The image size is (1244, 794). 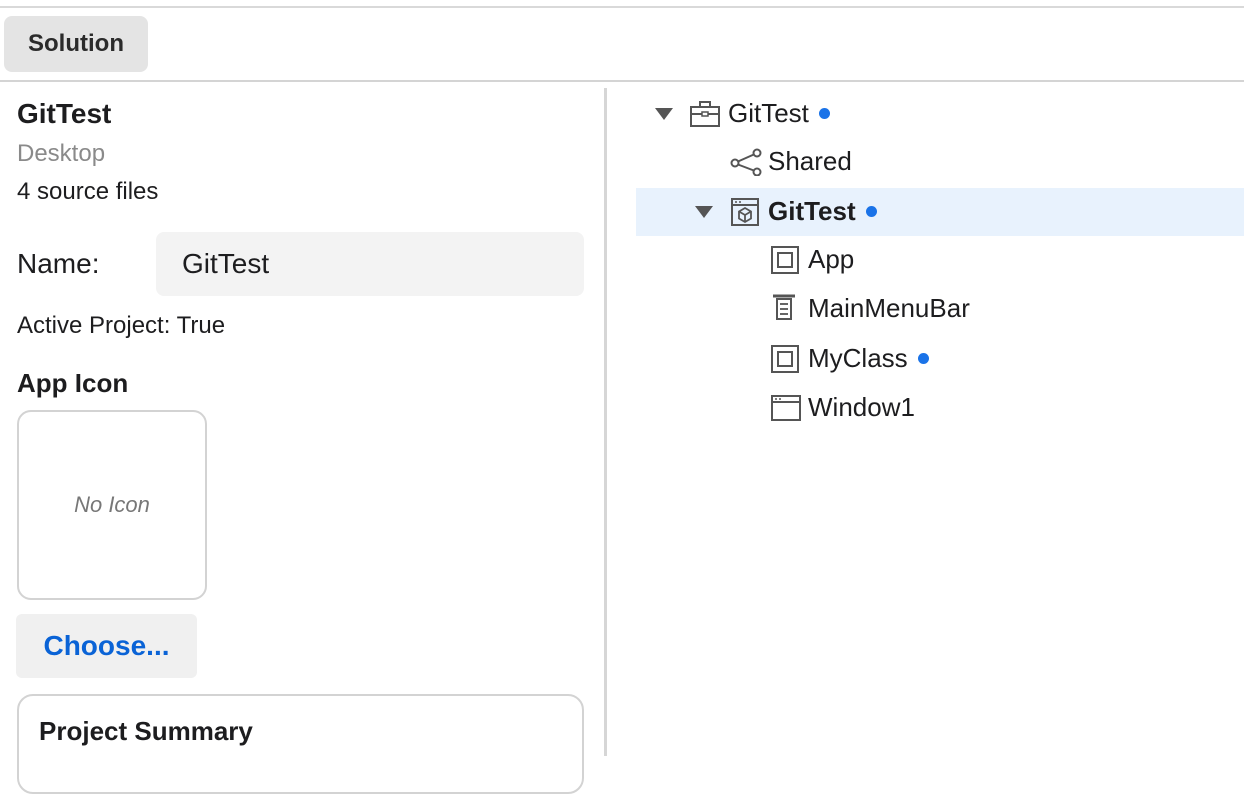 What do you see at coordinates (121, 325) in the screenshot?
I see `active-project-status: Active Project: True` at bounding box center [121, 325].